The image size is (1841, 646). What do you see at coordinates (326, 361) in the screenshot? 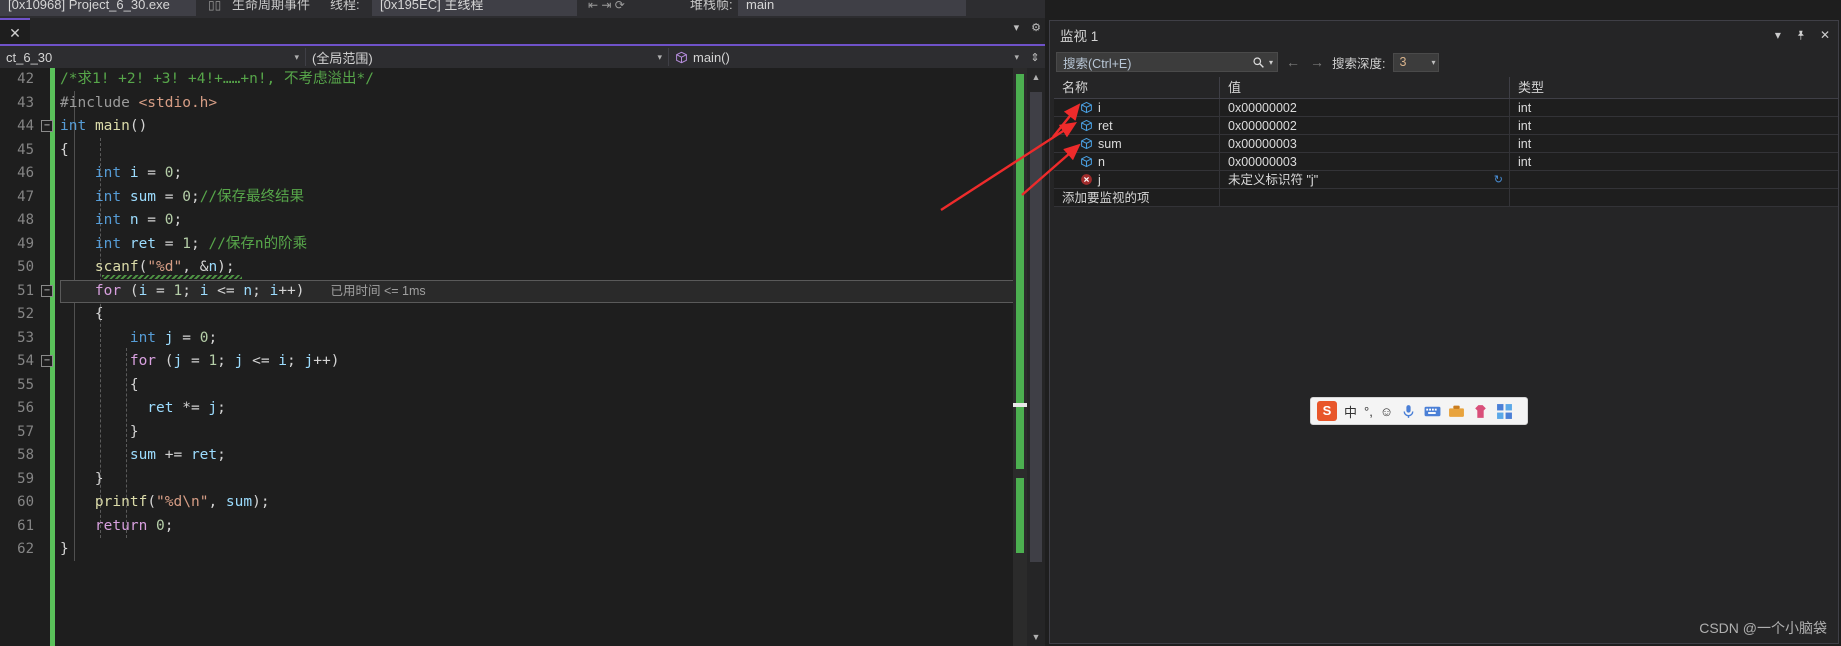
I see `code-token: ++)` at bounding box center [326, 361].